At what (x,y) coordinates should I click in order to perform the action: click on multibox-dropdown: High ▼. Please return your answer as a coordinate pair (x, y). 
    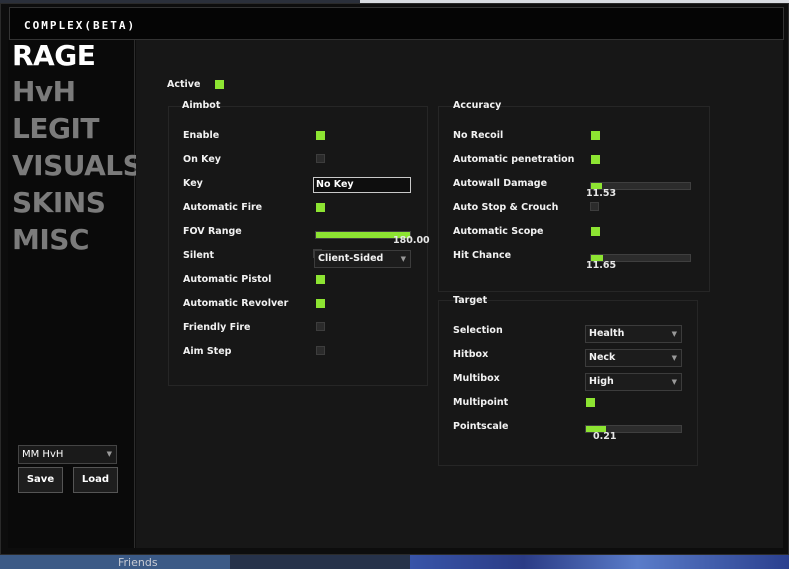
    Looking at the image, I should click on (633, 382).